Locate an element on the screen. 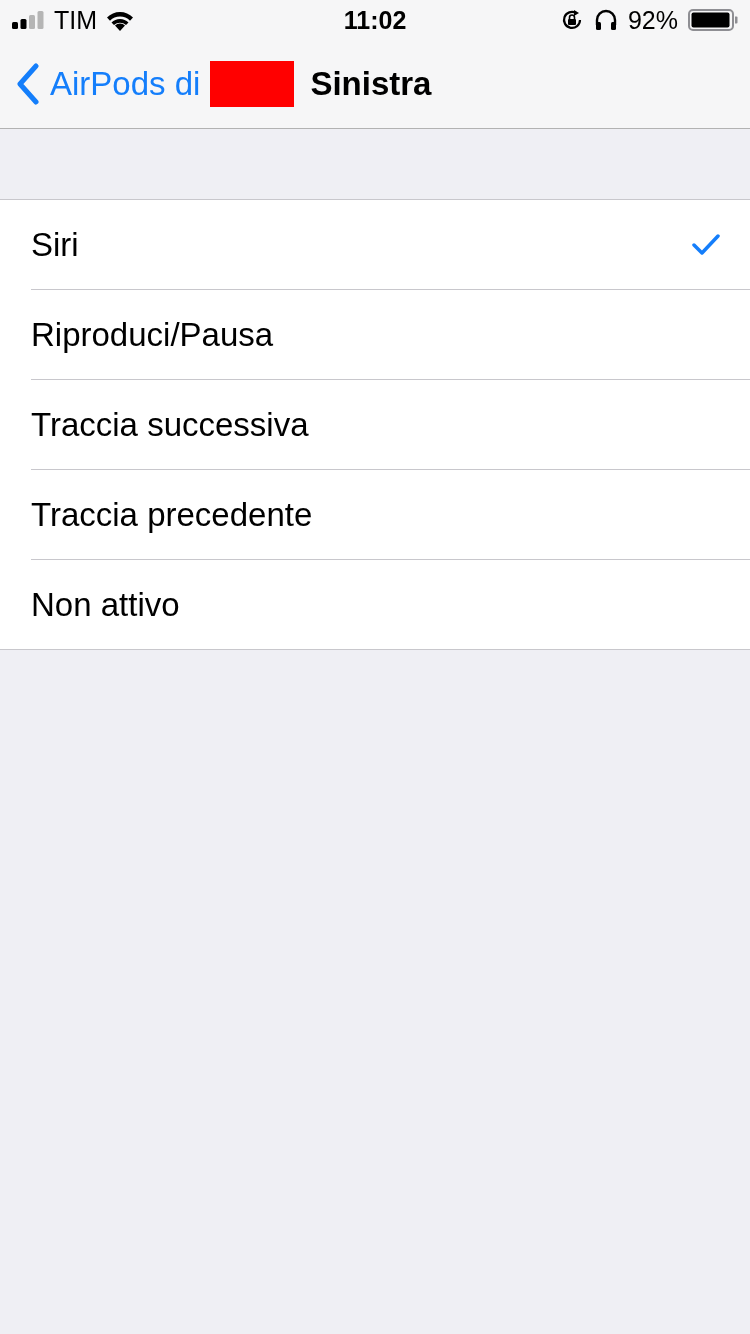 This screenshot has width=750, height=1334. carrier-label: TIM is located at coordinates (76, 20).